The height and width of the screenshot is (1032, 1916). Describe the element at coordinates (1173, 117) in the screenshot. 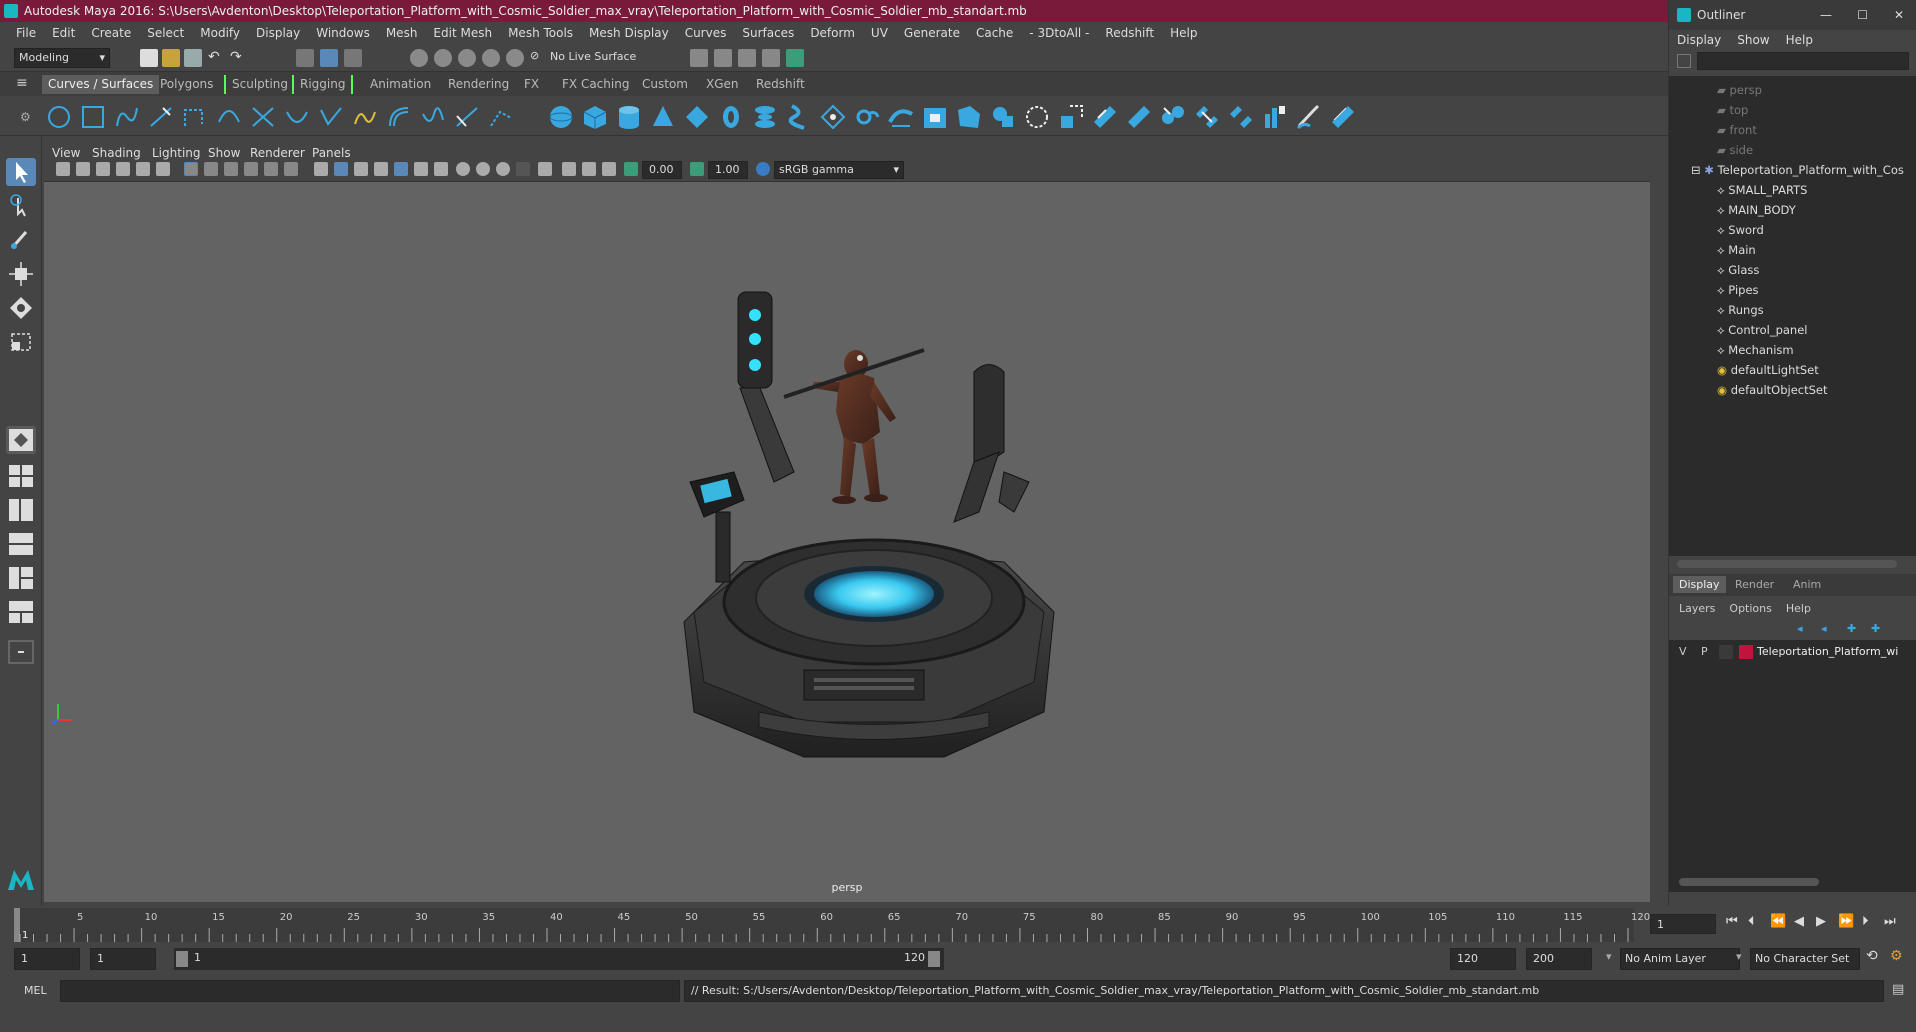

I see `attach-surfaces-icon` at that location.